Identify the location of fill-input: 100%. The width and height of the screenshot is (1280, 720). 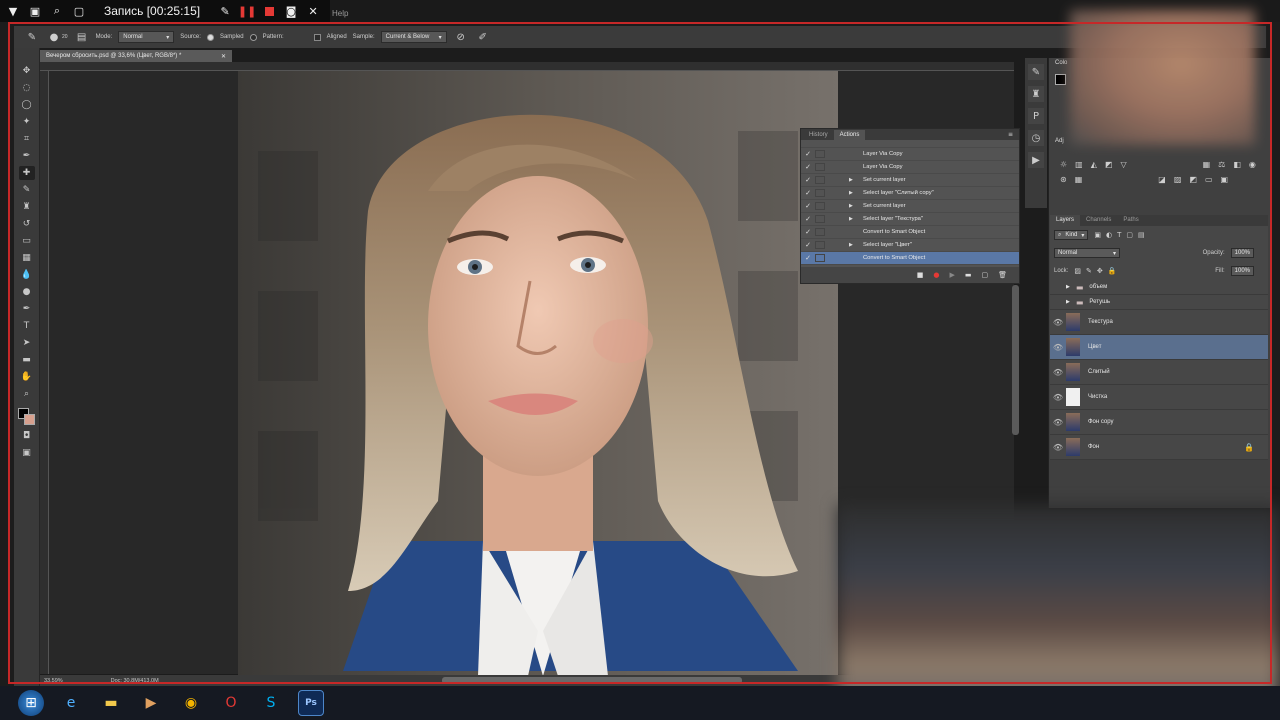
(1242, 271).